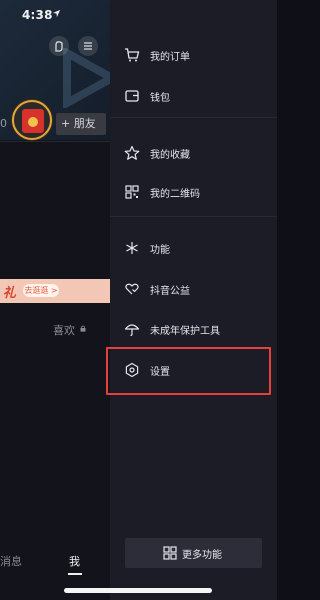 The width and height of the screenshot is (320, 600). I want to click on status-time: 4:38, so click(37, 15).